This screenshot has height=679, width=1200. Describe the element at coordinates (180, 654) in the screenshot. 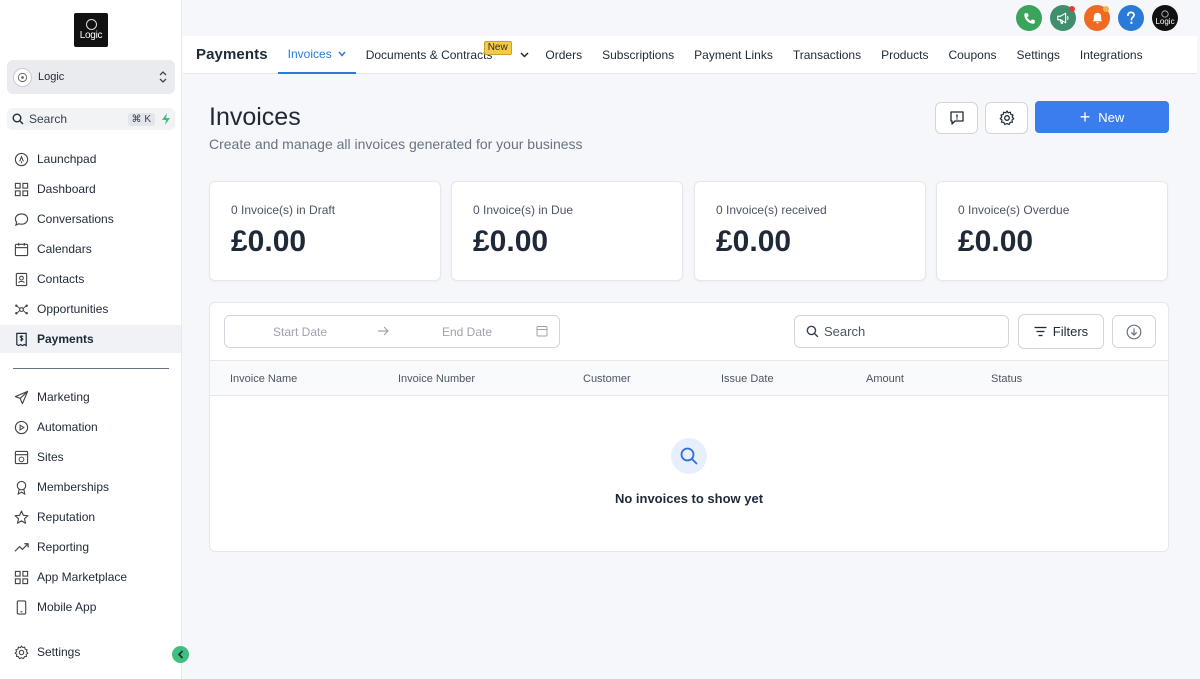

I see `collapse-sidebar-button` at that location.